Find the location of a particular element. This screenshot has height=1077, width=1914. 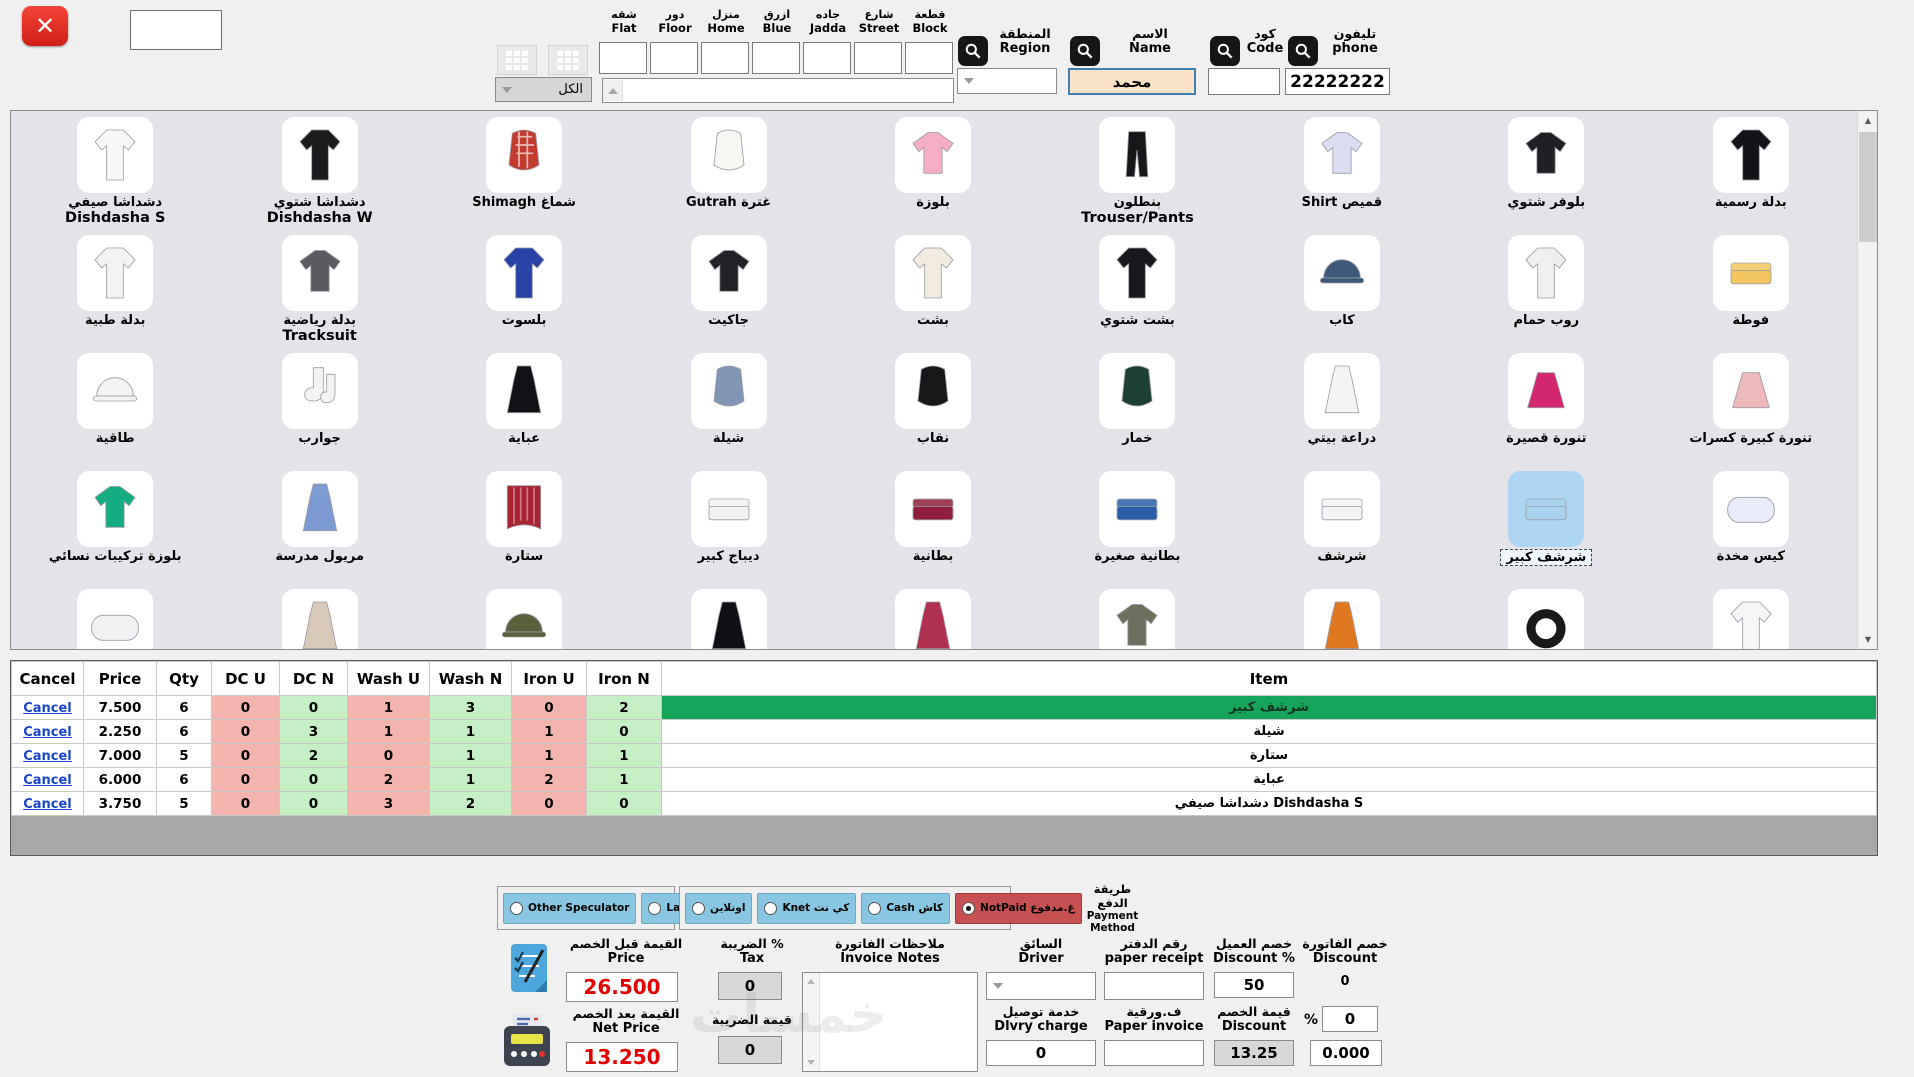

item-card: بنطلون Trouser/Pants is located at coordinates (1137, 176).